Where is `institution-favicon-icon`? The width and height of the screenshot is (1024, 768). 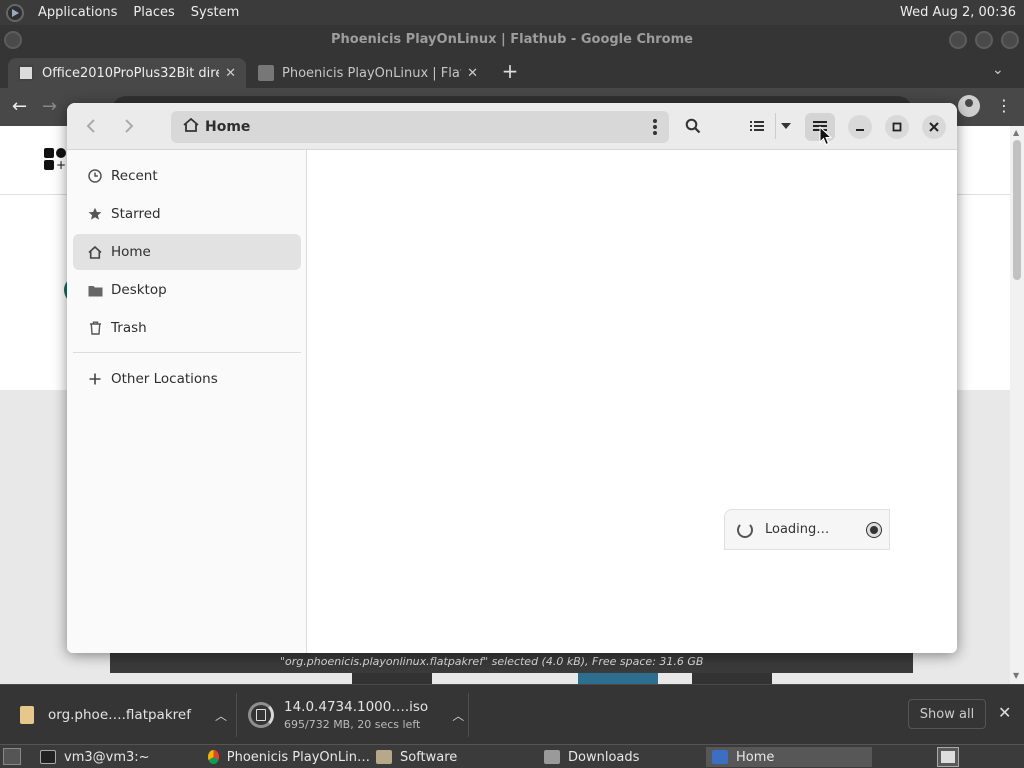
institution-favicon-icon is located at coordinates (26, 73).